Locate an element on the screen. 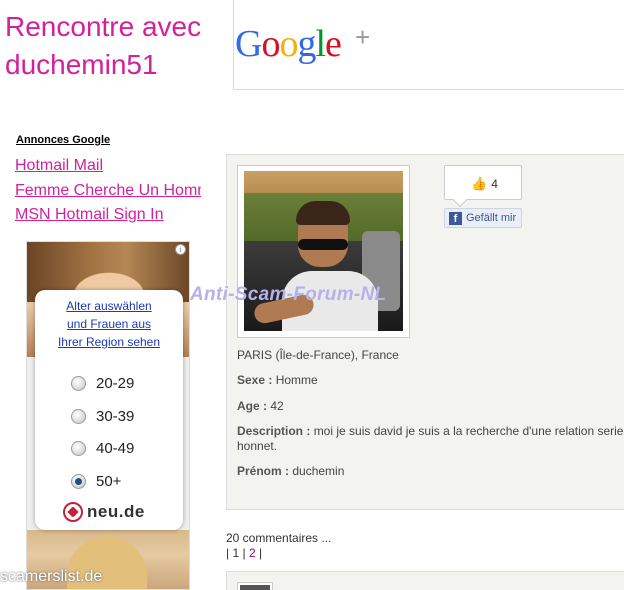  comments-pagination: | 1 | 2 | is located at coordinates (244, 553).